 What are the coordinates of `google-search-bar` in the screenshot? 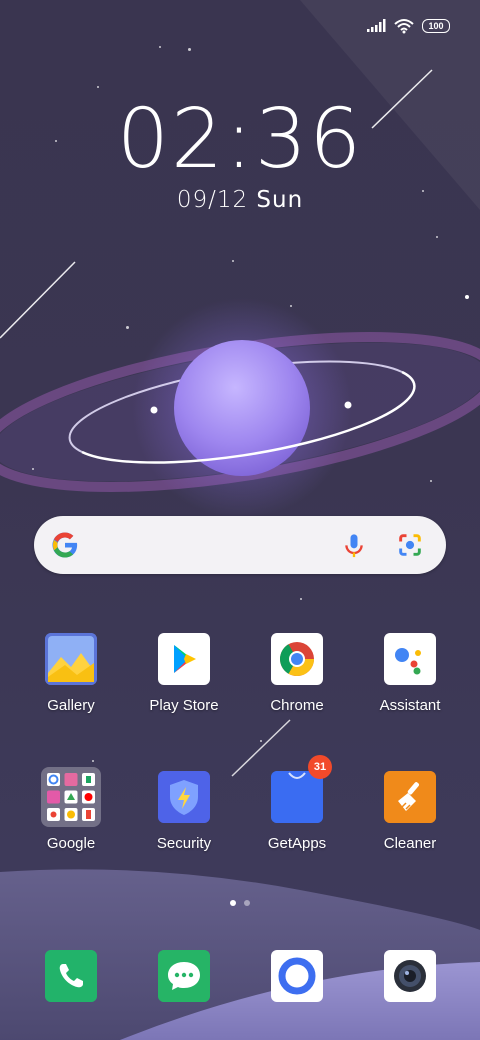 It's located at (240, 545).